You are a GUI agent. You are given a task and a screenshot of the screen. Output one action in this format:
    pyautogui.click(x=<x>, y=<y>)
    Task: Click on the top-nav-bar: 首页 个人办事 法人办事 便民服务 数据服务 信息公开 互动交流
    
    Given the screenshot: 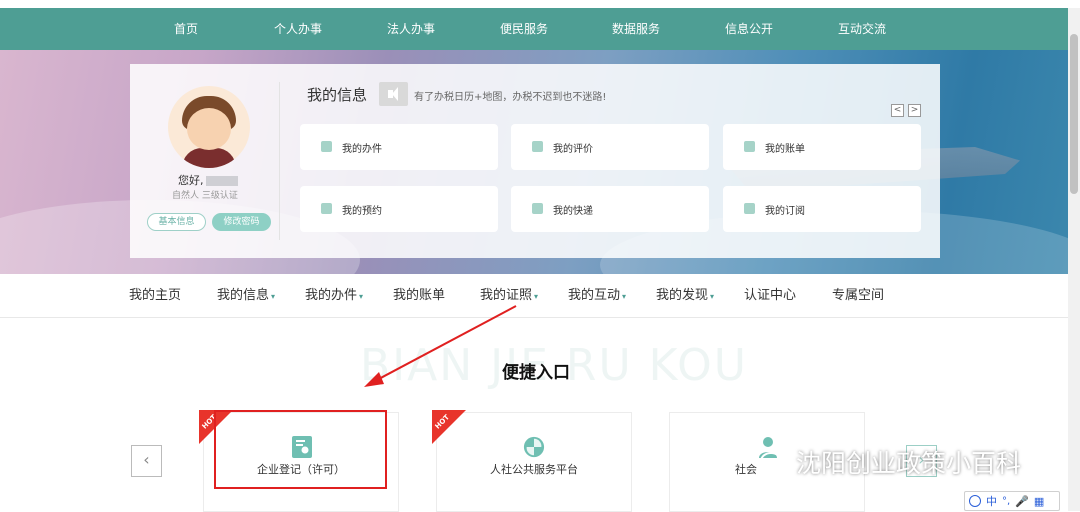 What is the action you would take?
    pyautogui.click(x=534, y=29)
    